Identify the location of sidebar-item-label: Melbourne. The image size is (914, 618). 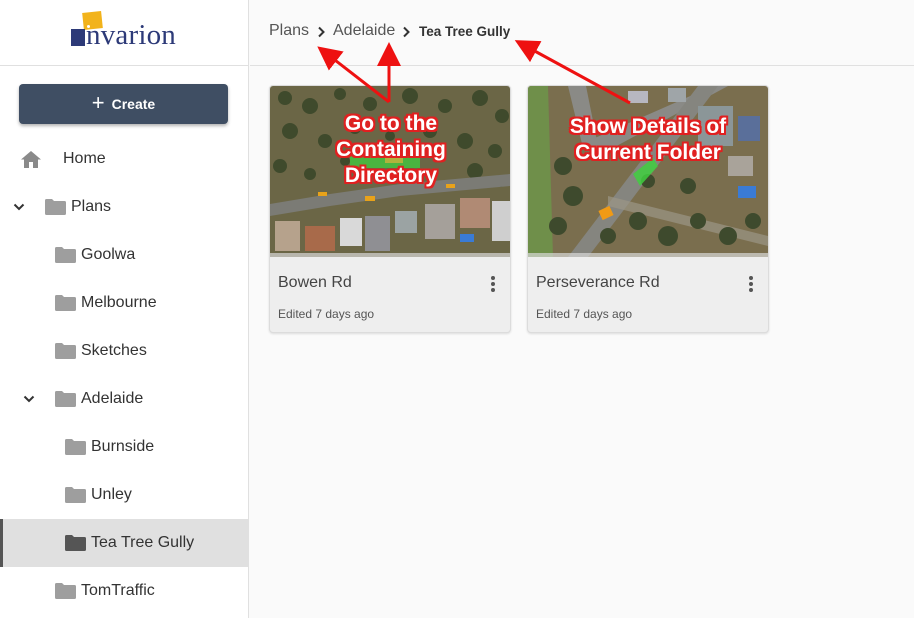
(119, 302).